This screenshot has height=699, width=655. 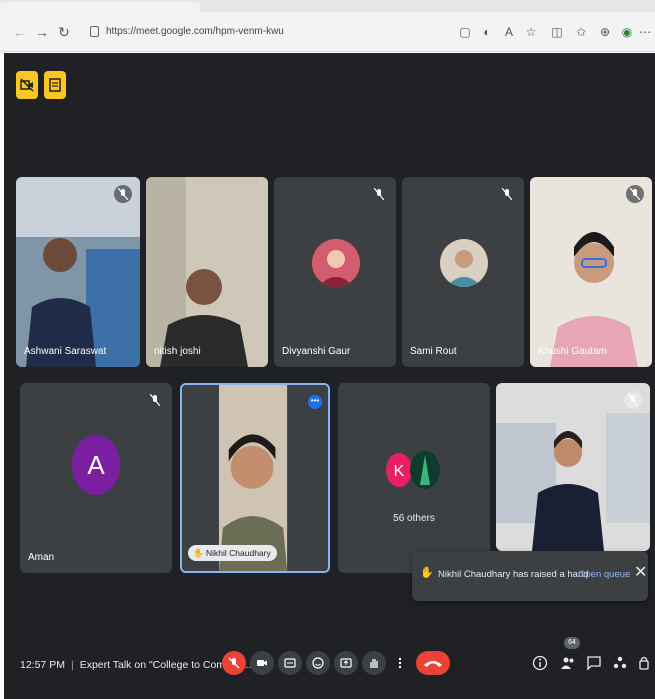 I want to click on camera-icon, so click(x=262, y=663).